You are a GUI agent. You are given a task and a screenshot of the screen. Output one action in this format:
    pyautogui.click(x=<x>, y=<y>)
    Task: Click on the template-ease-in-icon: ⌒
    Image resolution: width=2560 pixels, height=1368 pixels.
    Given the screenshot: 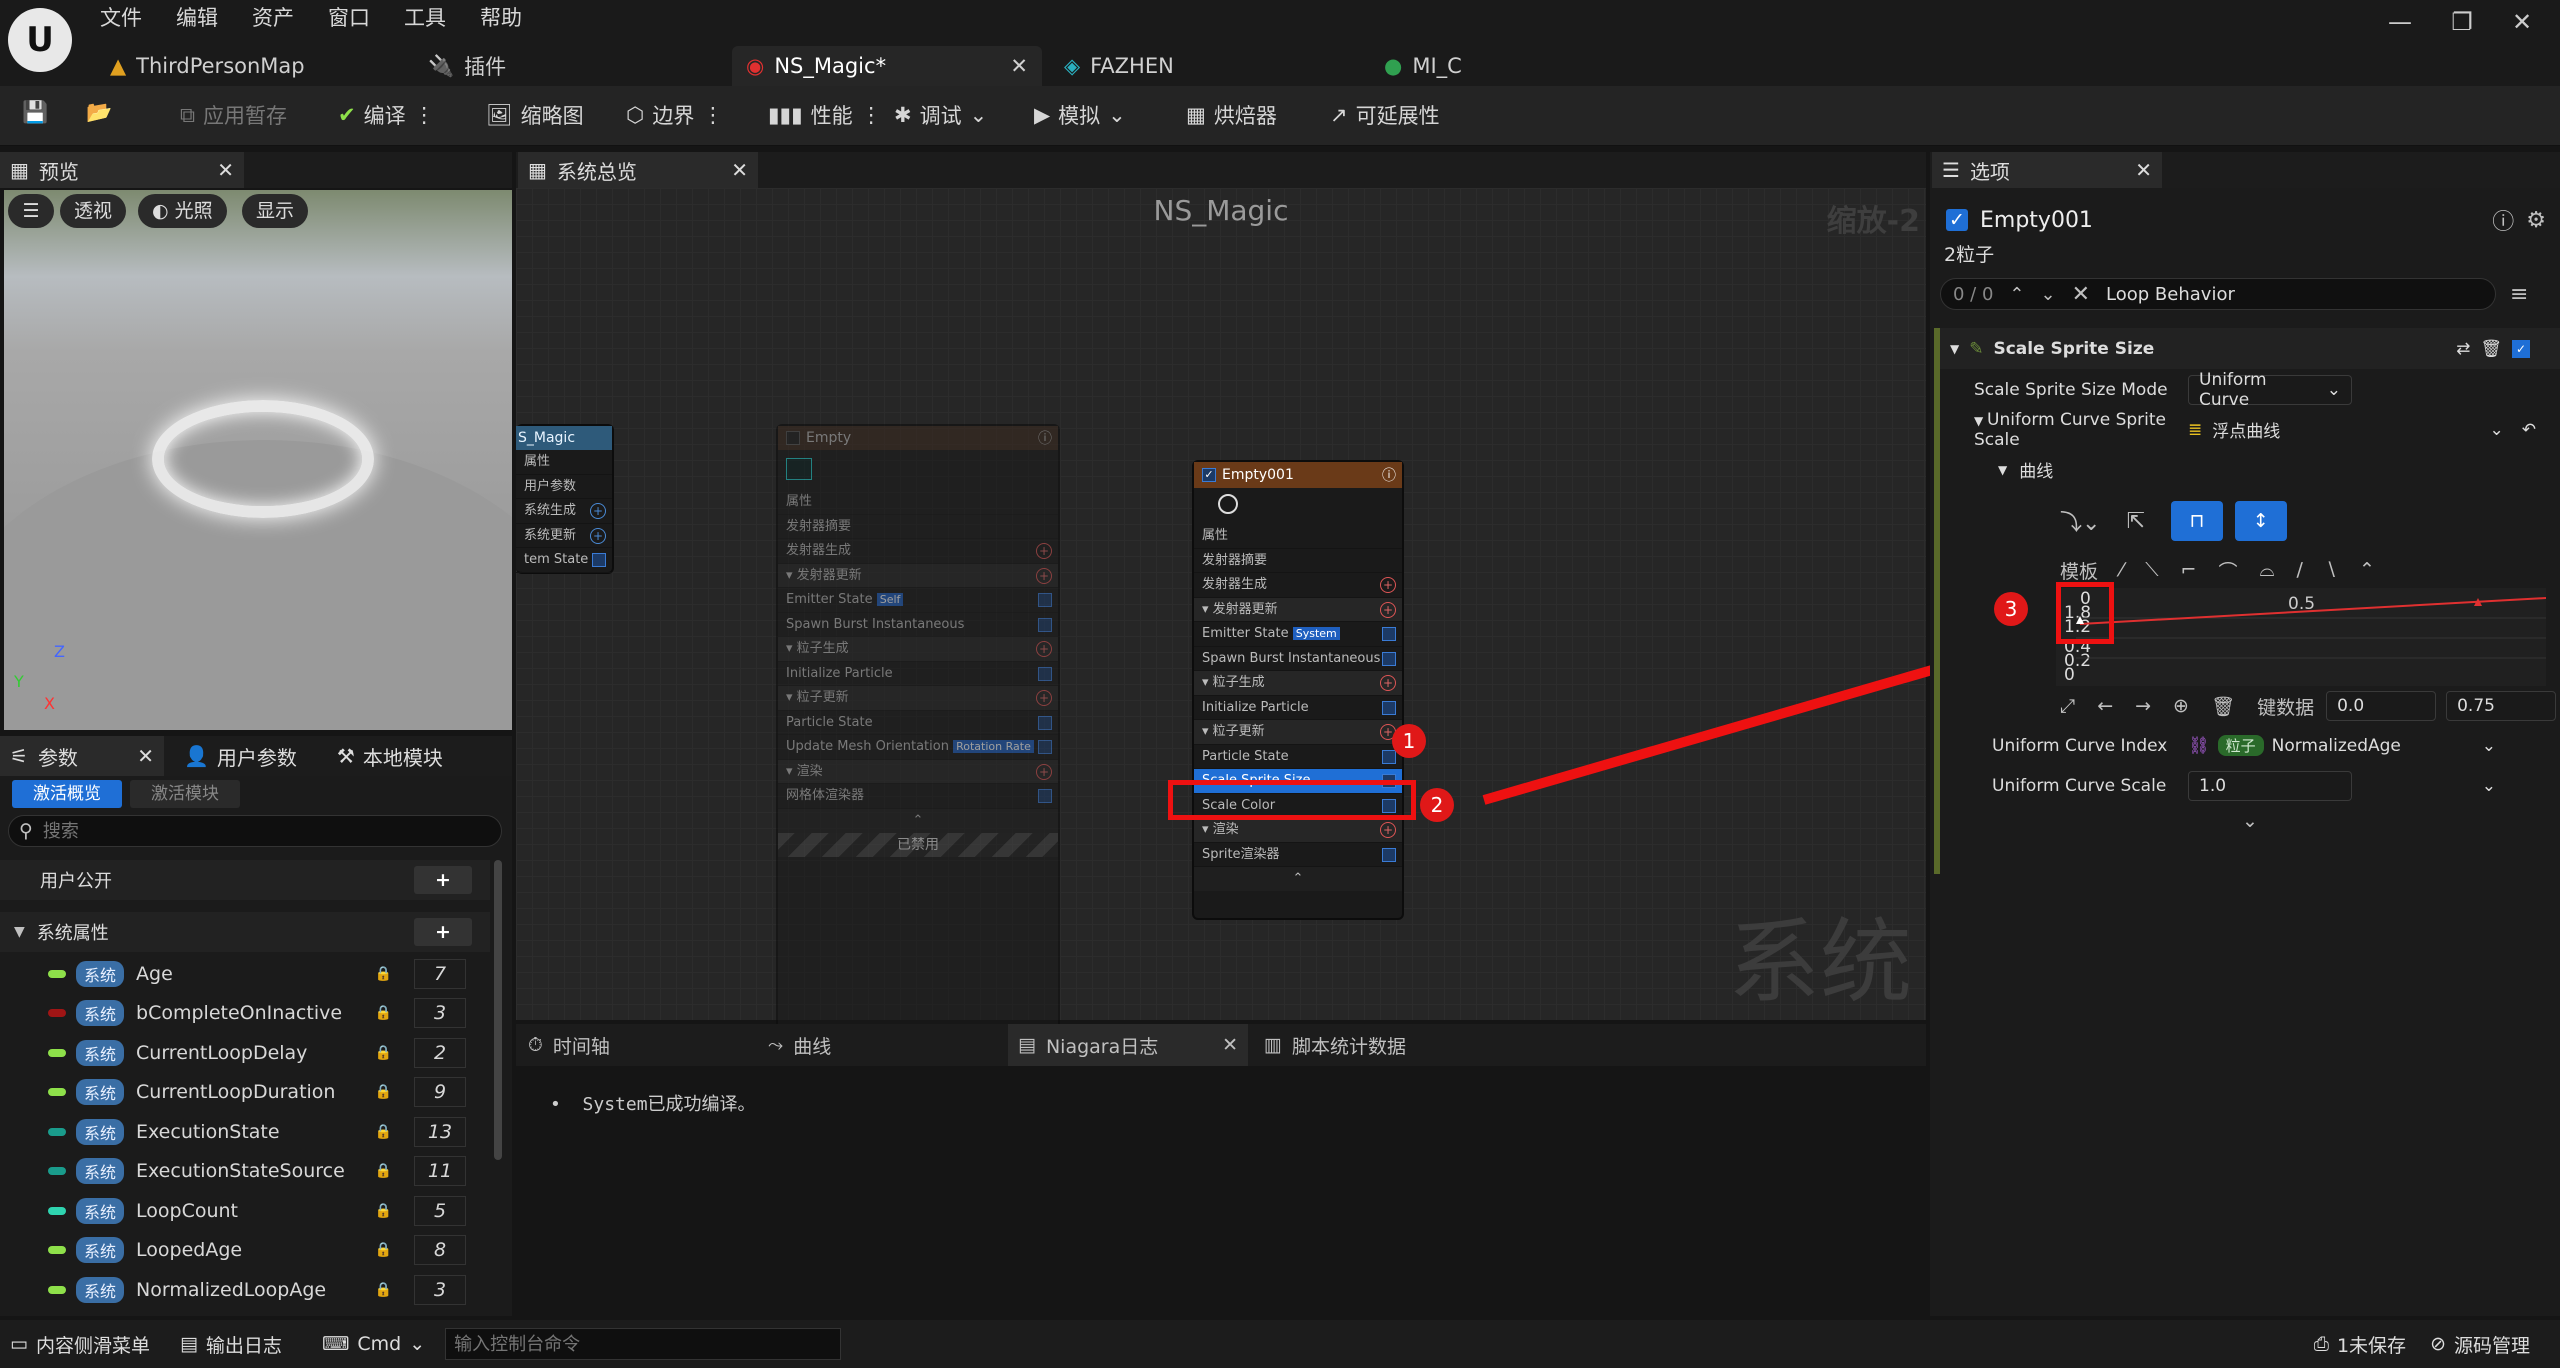 What is the action you would take?
    pyautogui.click(x=2227, y=570)
    